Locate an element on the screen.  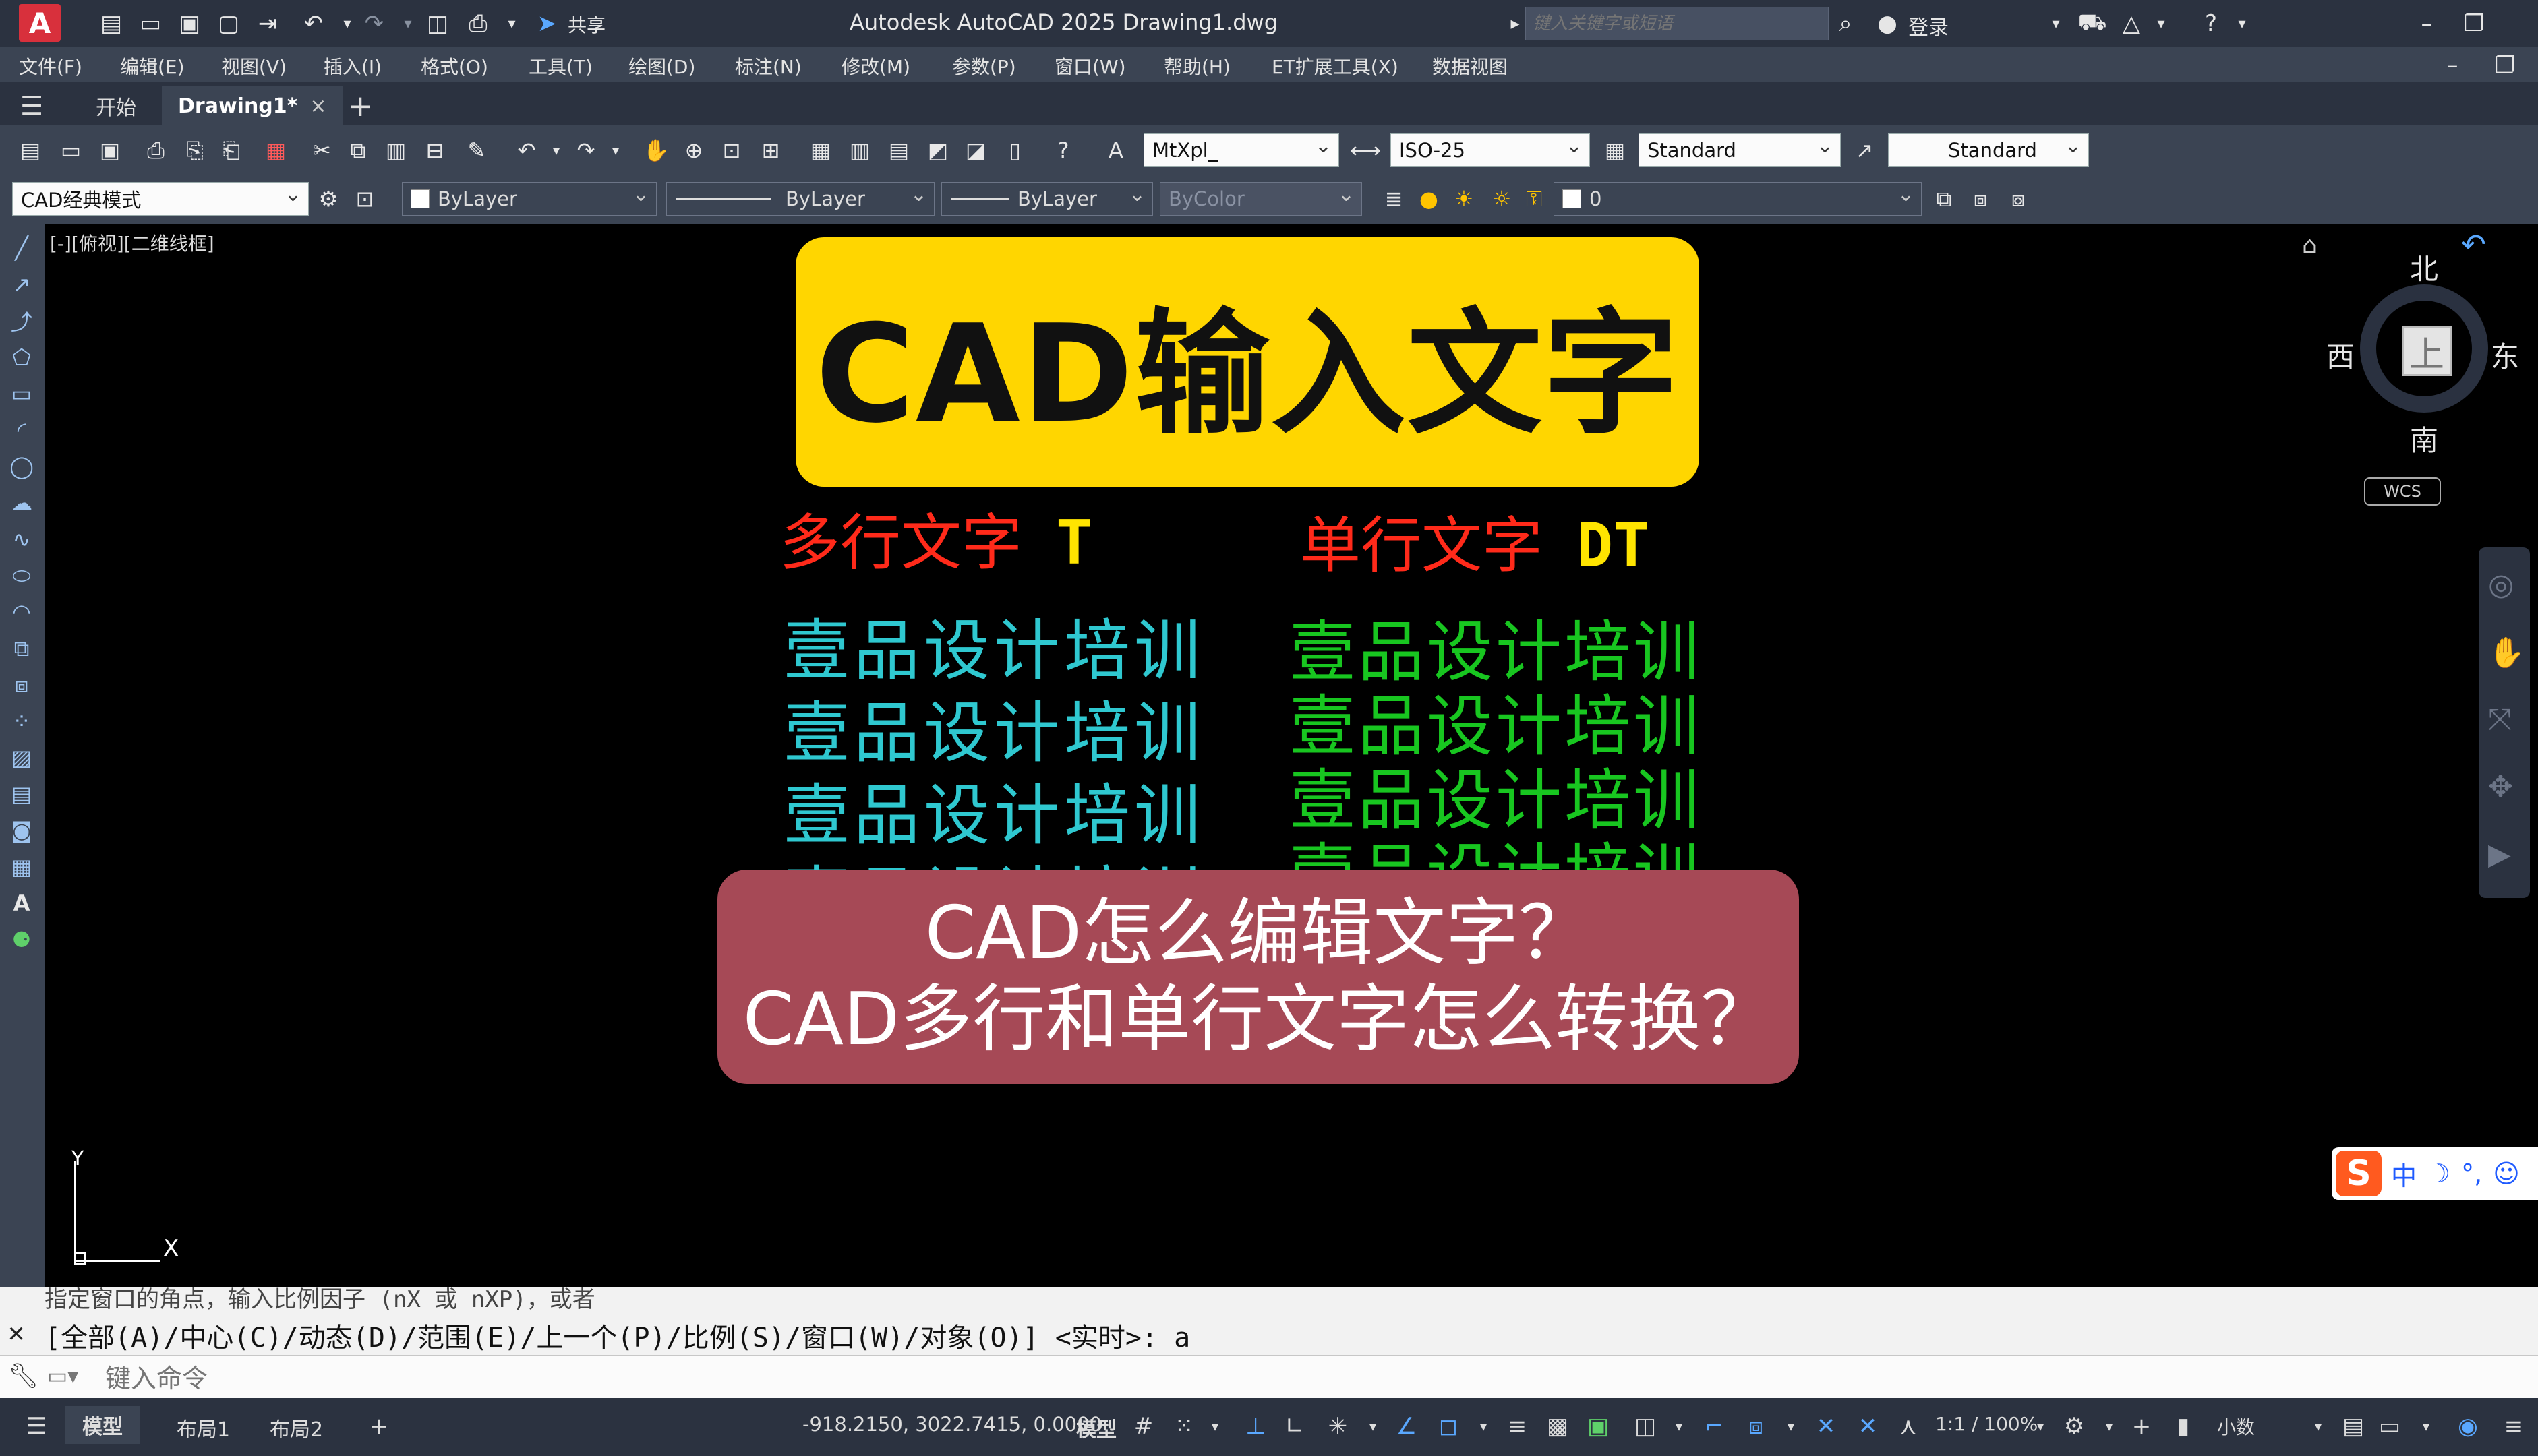
autocad-logo-icon: A is located at coordinates (40, 23).